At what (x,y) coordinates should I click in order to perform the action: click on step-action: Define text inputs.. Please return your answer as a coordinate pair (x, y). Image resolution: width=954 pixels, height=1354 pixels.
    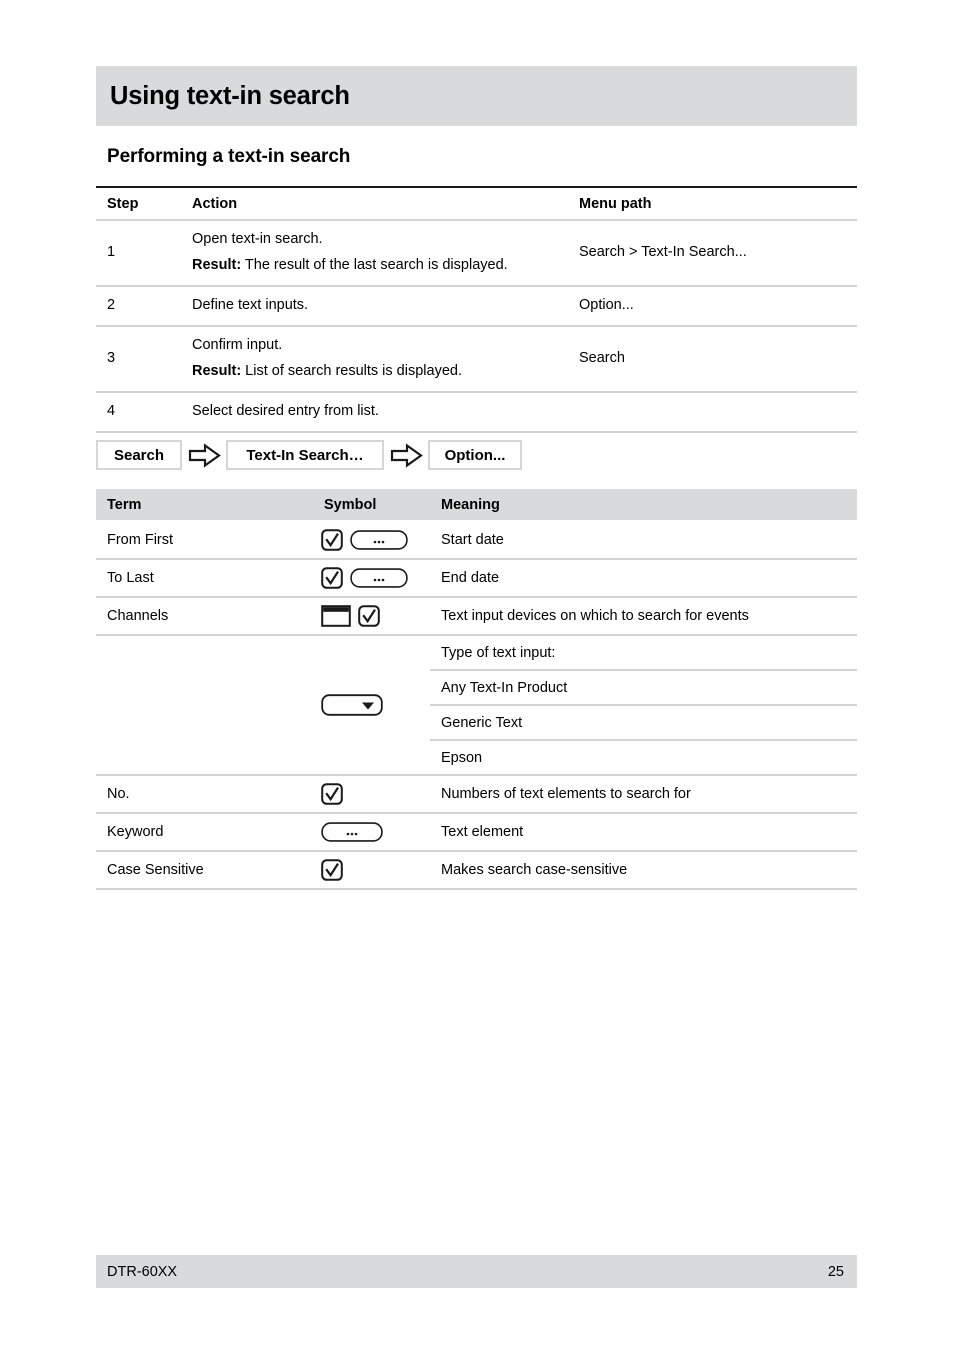
    Looking at the image, I should click on (374, 307).